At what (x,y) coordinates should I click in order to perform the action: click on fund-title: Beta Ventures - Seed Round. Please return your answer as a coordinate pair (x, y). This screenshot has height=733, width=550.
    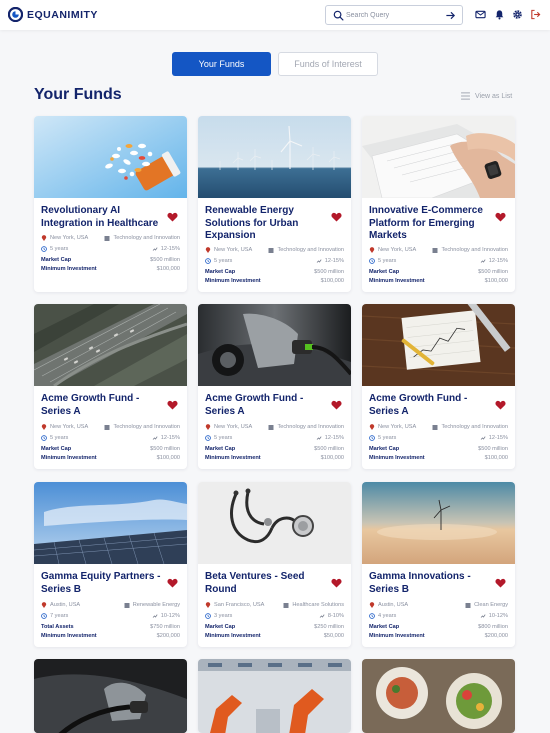
    Looking at the image, I should click on (268, 583).